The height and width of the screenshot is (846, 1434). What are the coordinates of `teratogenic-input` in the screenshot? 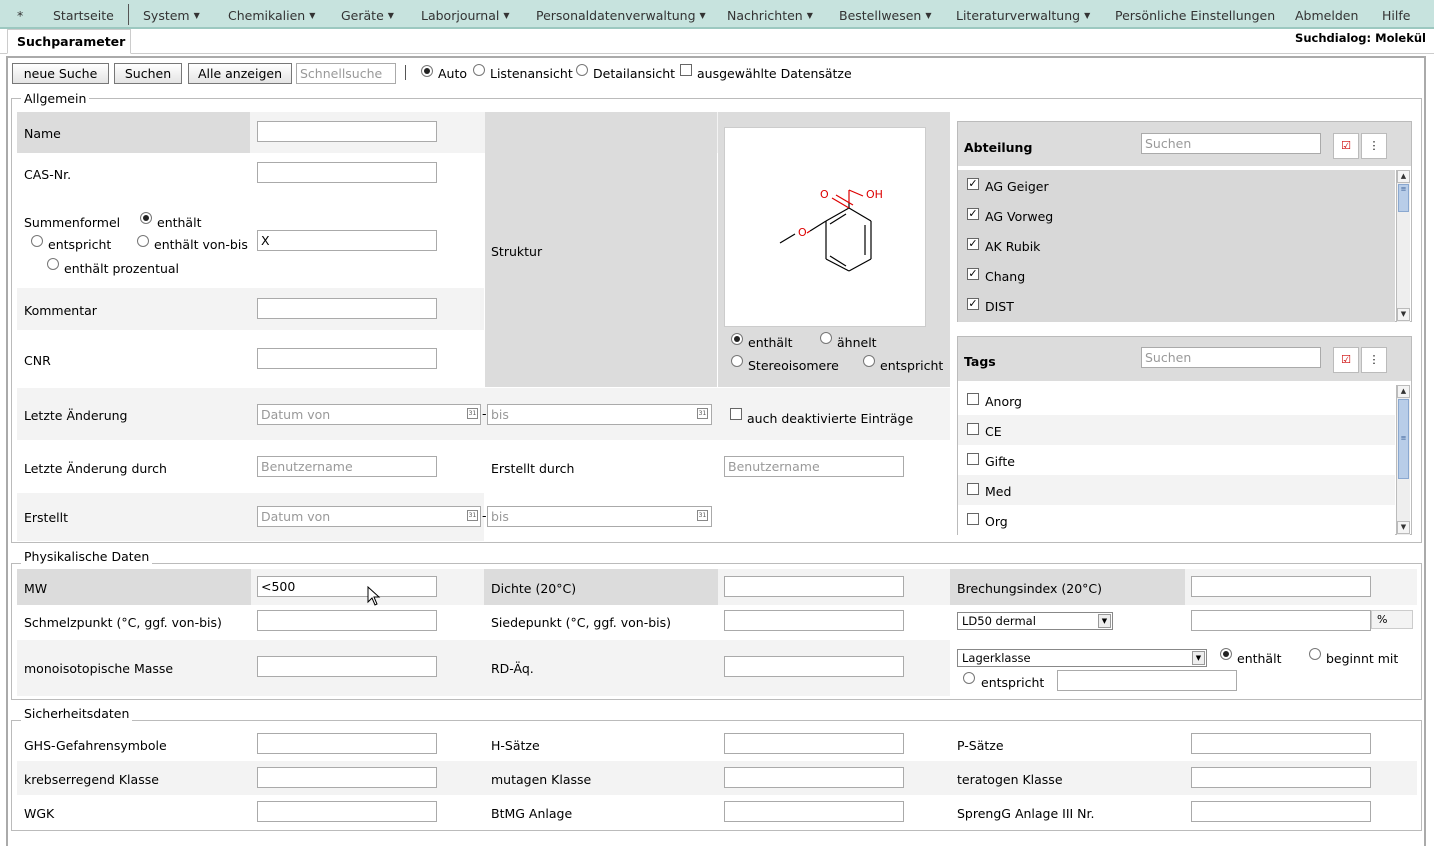 It's located at (1281, 777).